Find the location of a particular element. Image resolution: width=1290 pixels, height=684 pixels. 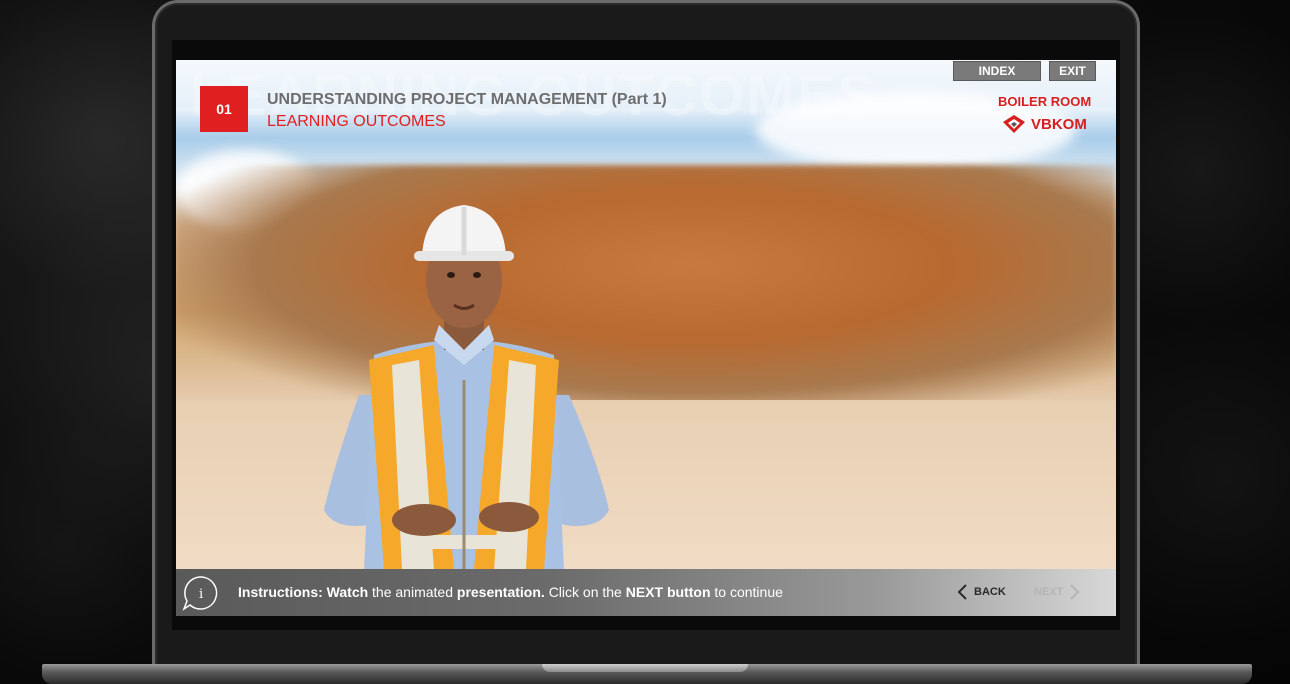

instructions-watch: Watch is located at coordinates (347, 592).